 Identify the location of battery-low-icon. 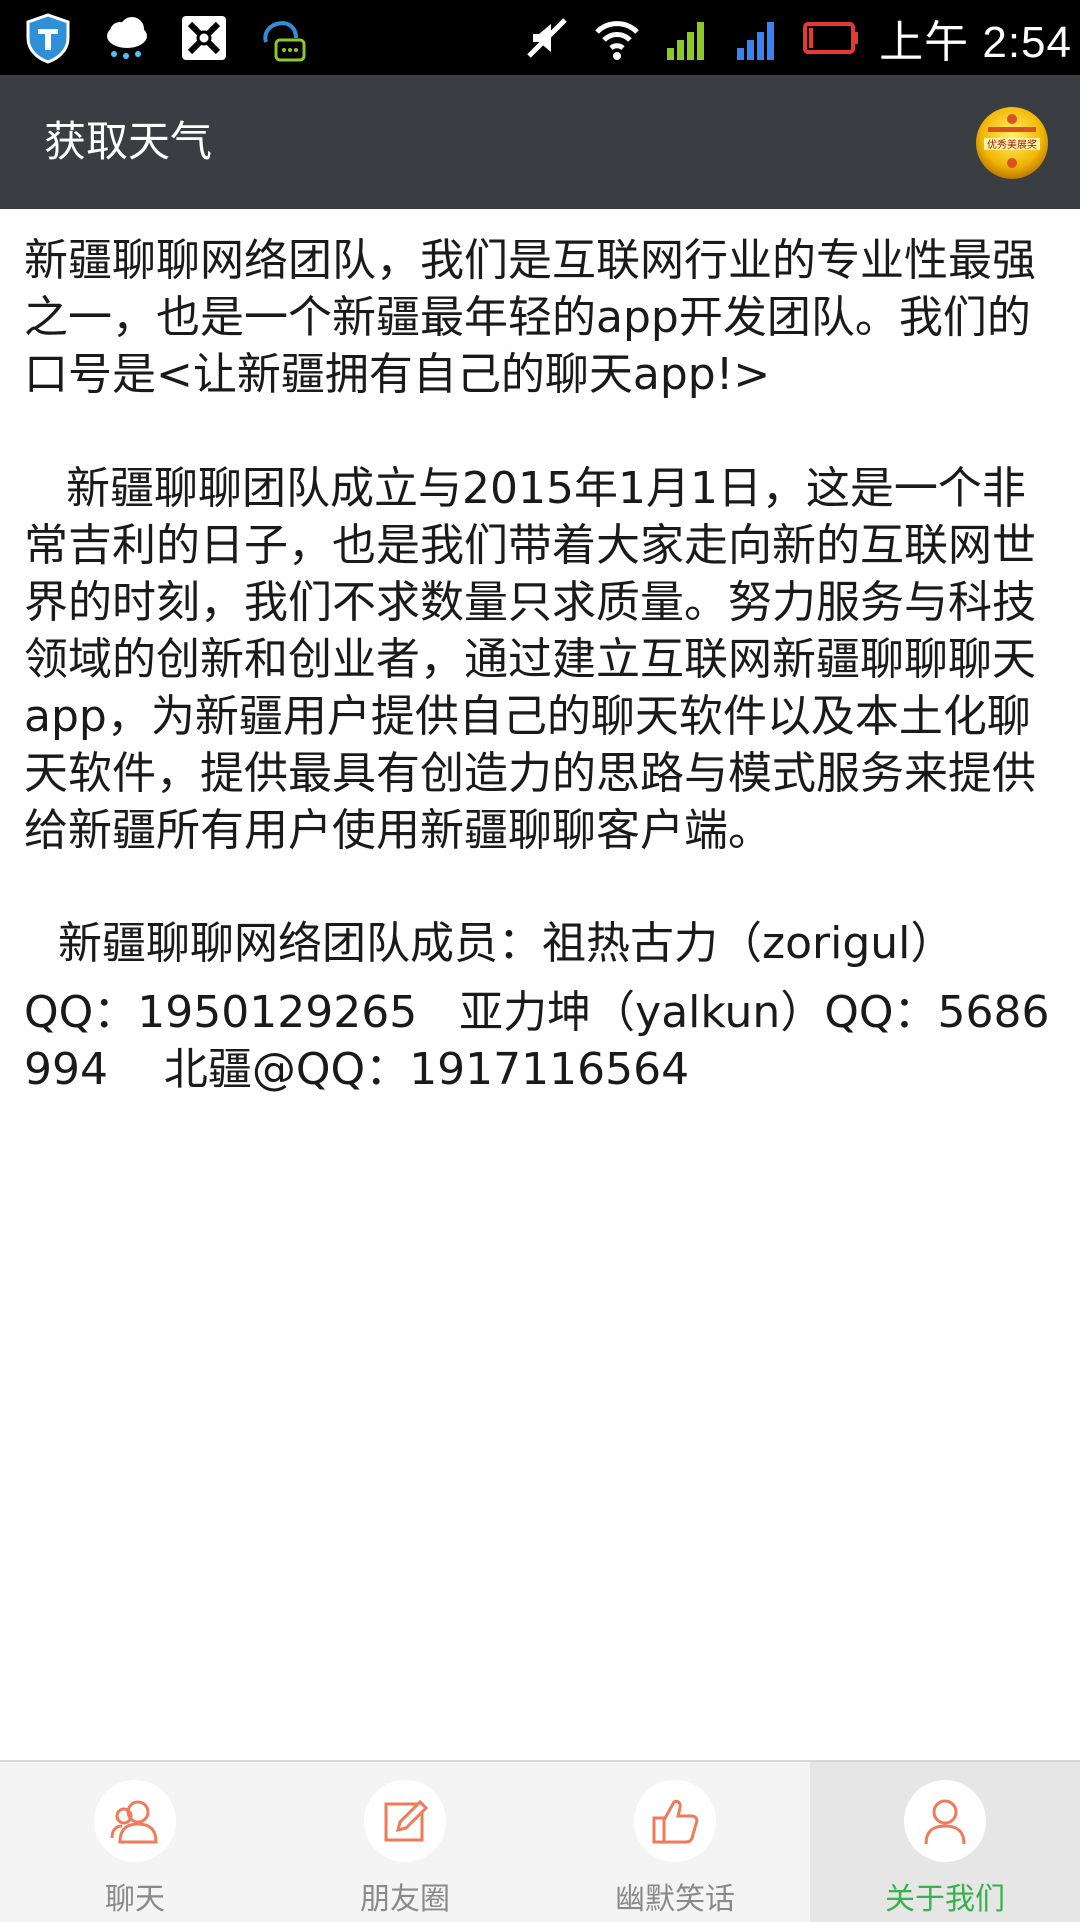
(831, 38).